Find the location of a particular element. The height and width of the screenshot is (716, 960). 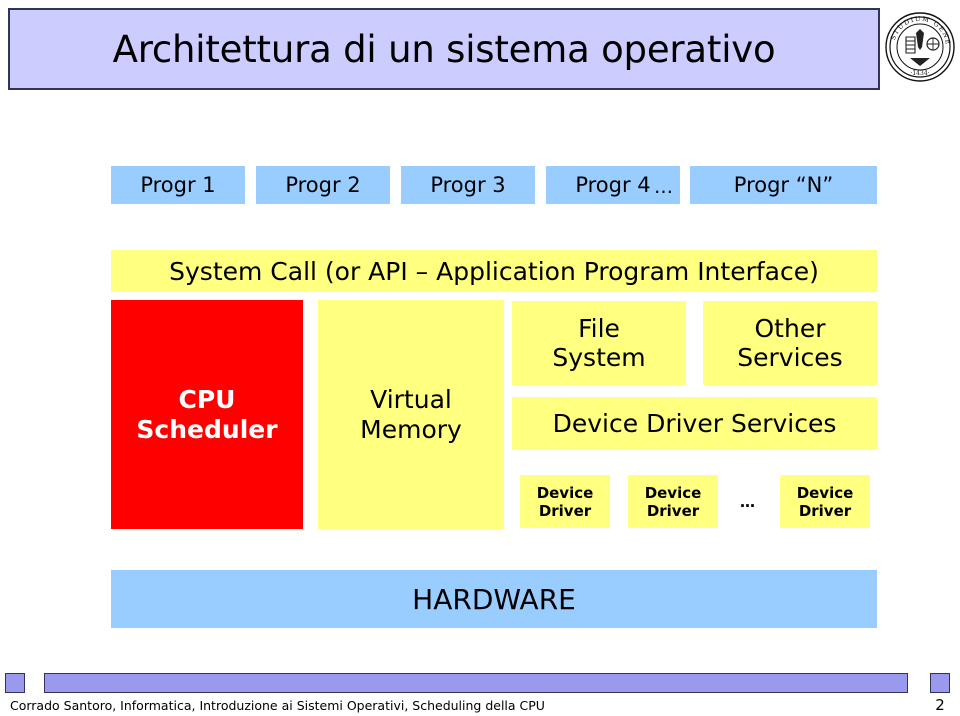

other-services-label: Other Services is located at coordinates (790, 343).